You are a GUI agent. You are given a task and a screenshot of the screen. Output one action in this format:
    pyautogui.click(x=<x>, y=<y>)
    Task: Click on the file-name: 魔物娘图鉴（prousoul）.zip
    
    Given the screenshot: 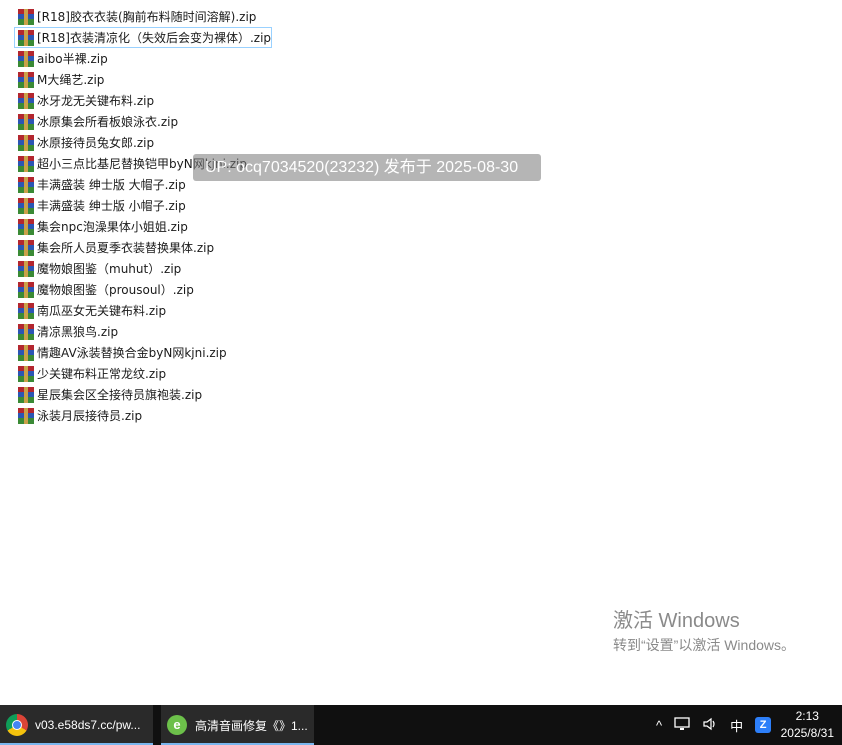 What is the action you would take?
    pyautogui.click(x=115, y=289)
    